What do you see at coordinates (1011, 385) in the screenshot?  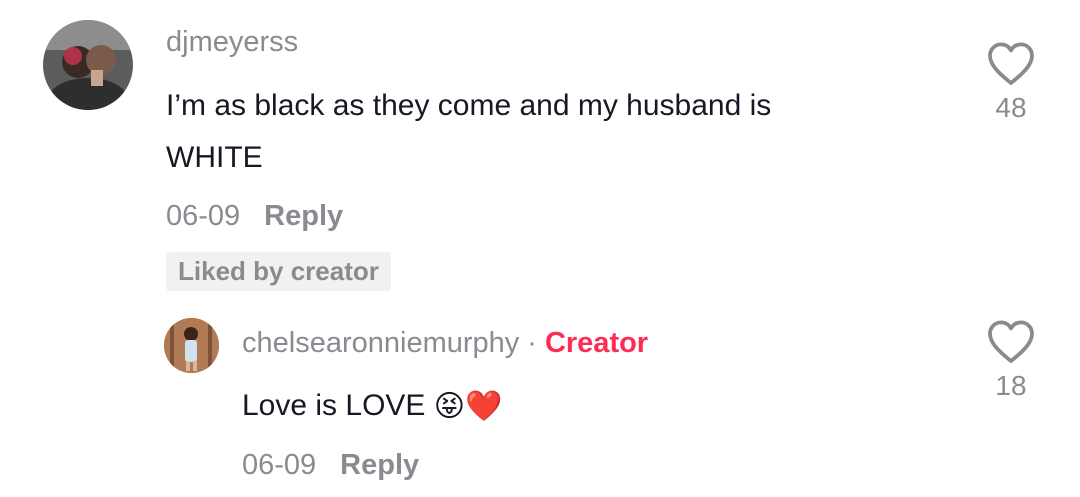 I see `like-count: 18` at bounding box center [1011, 385].